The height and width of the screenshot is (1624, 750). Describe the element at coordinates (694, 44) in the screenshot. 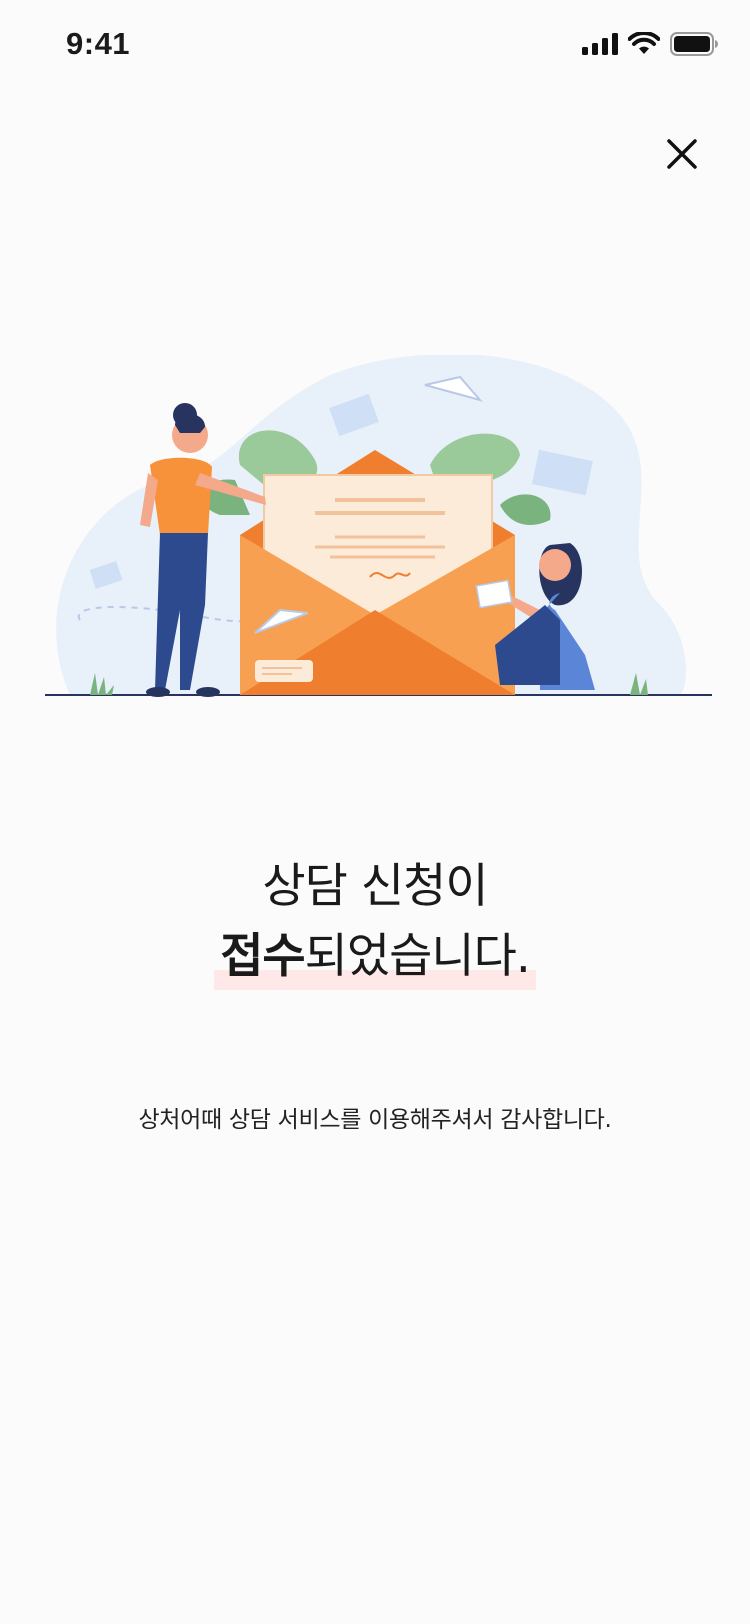

I see `battery-icon` at that location.